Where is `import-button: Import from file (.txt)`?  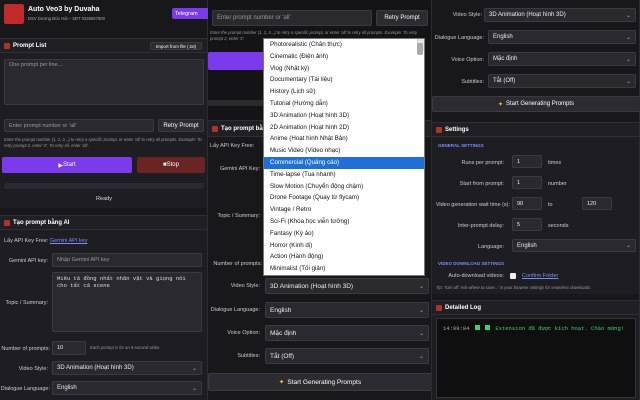
import-button: Import from file (.txt) is located at coordinates (176, 46).